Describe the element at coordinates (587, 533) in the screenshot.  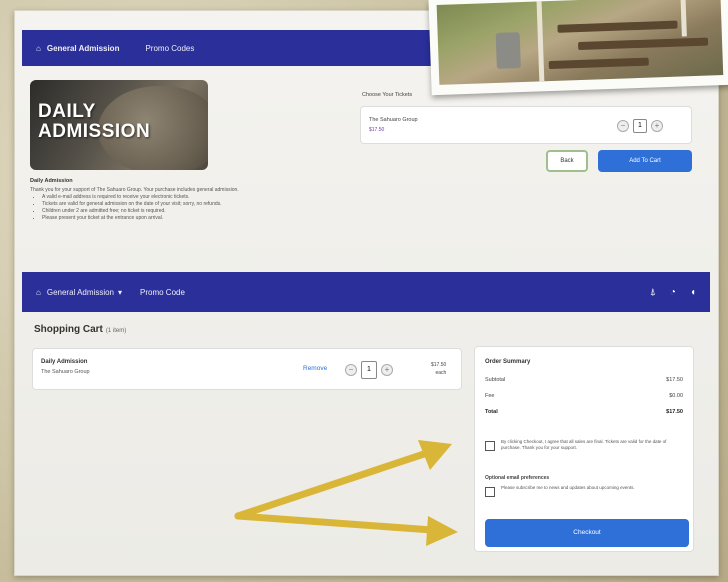
I see `checkout-button: Checkout` at that location.